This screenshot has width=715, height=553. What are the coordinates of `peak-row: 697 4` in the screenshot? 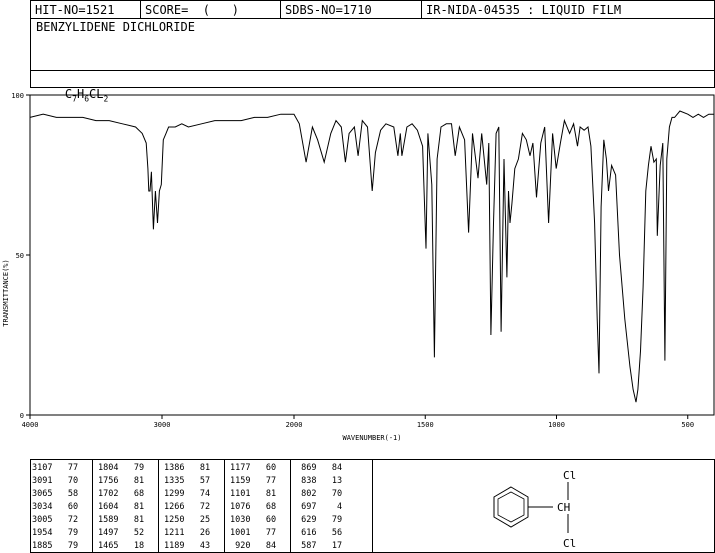 It's located at (319, 507).